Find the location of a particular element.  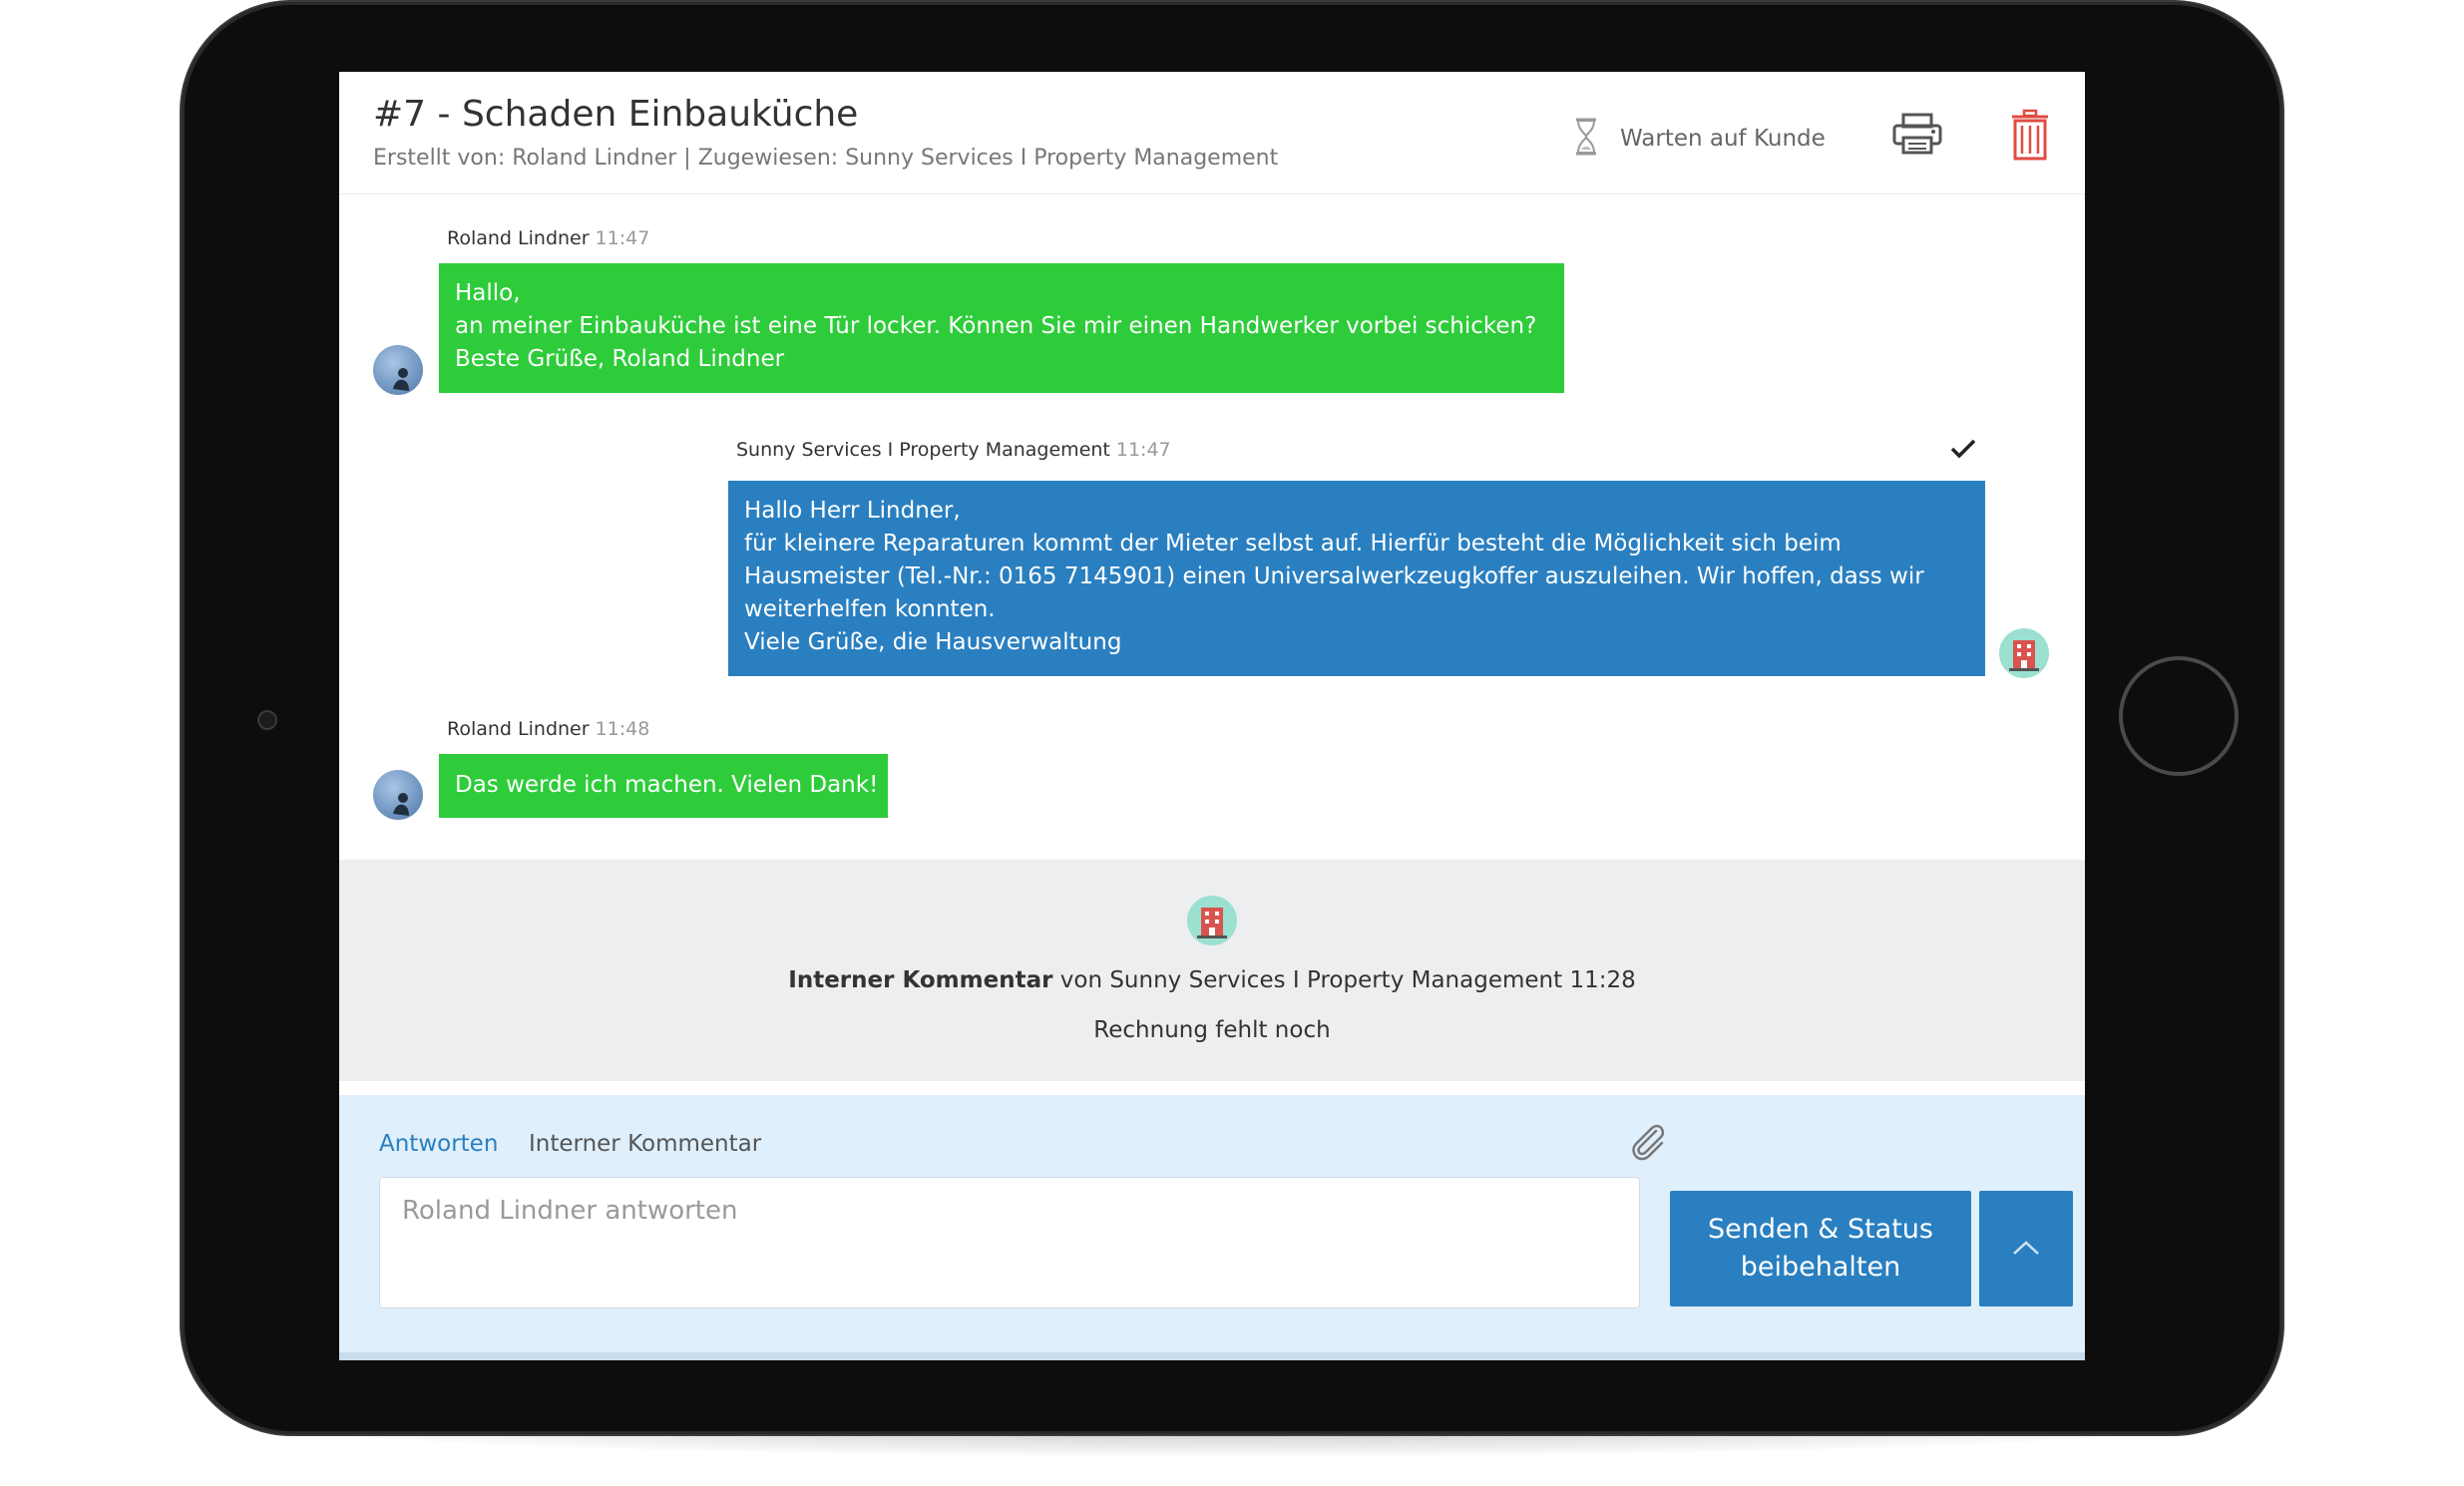

ticket-title: #7 - Schaden Einbauküche is located at coordinates (616, 115).